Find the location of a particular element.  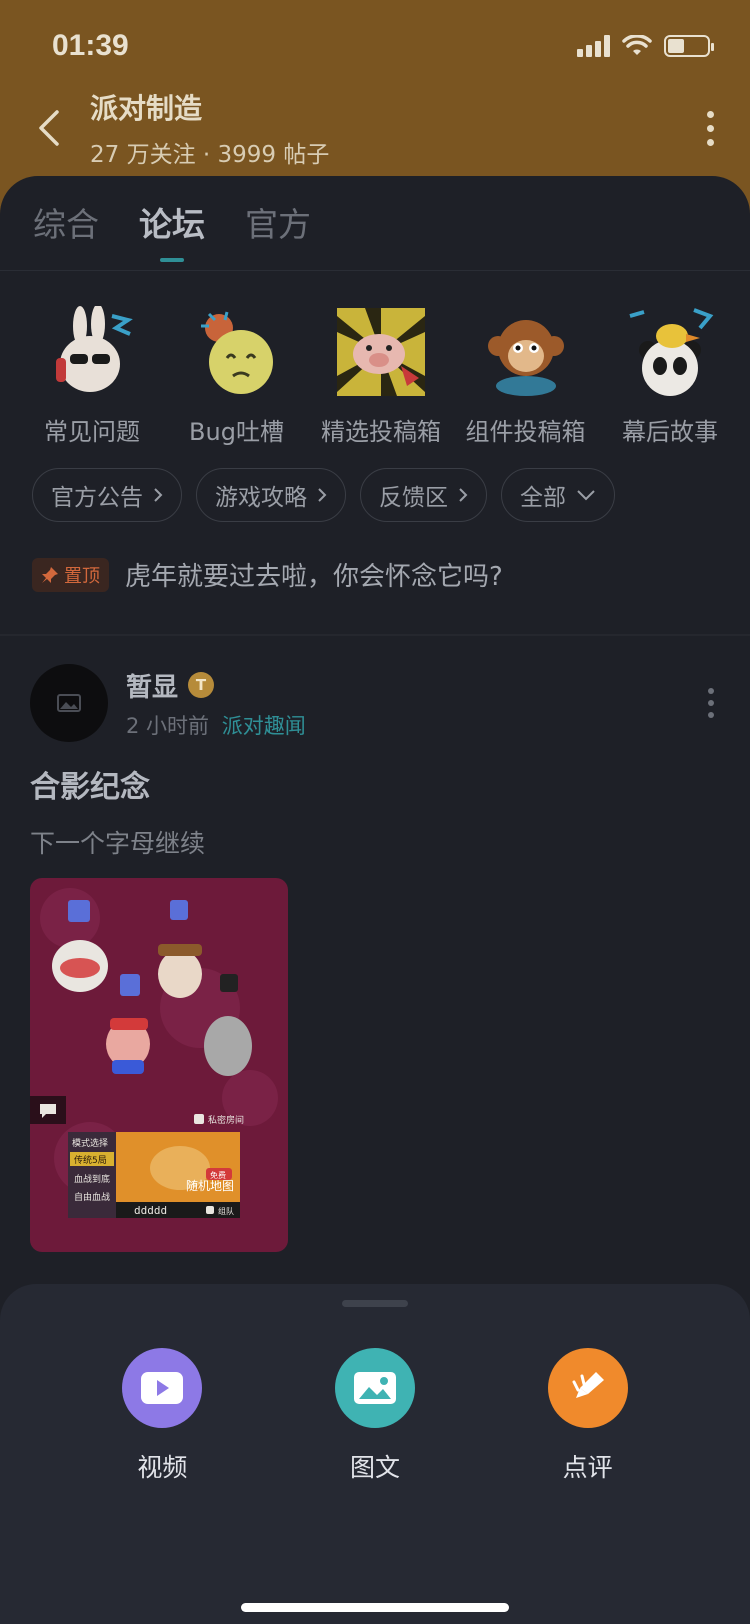

create-image-post-label: 图文 is located at coordinates (374, 1467).